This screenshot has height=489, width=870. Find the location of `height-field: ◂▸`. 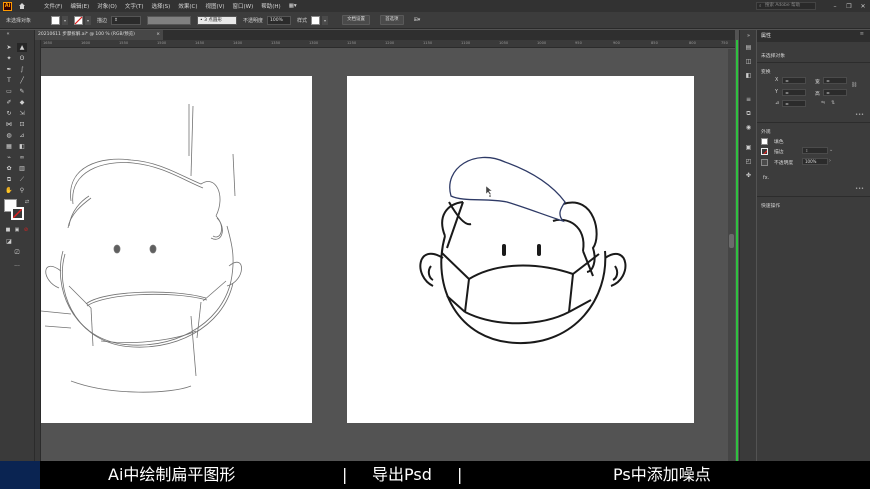

height-field: ◂▸ is located at coordinates (835, 92).